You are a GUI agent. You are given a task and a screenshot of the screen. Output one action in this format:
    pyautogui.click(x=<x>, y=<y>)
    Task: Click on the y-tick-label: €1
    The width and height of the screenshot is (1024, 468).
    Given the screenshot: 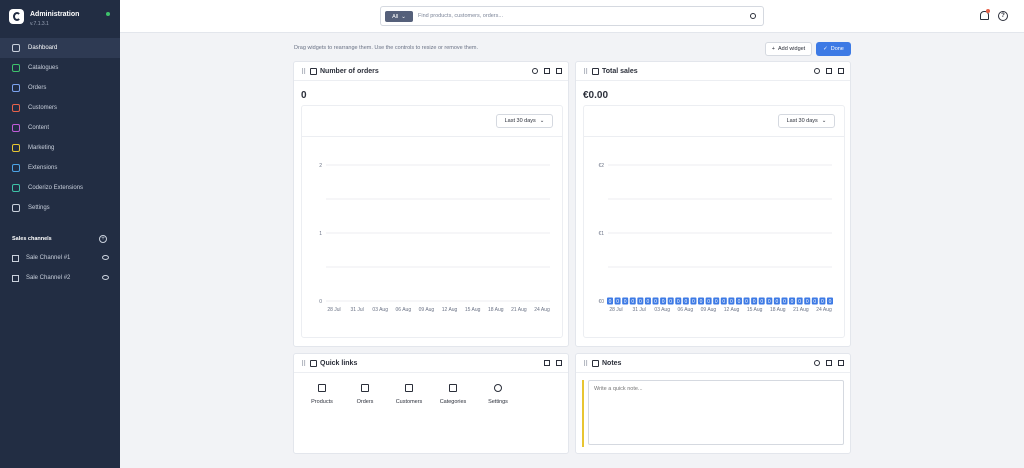 What is the action you would take?
    pyautogui.click(x=601, y=234)
    